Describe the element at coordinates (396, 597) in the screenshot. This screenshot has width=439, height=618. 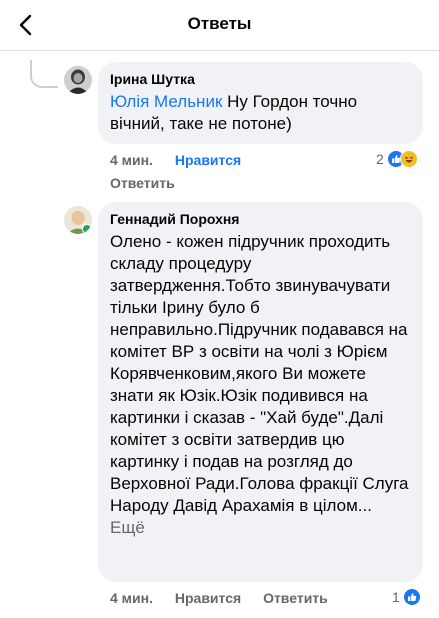
I see `reaction-count: 1` at that location.